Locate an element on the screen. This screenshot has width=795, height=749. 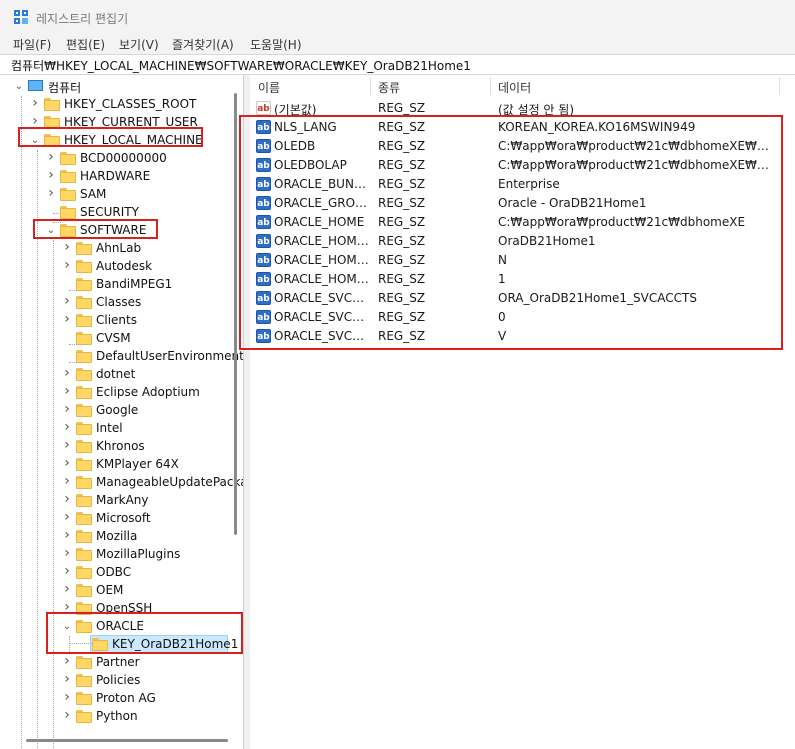
tree-node-label: Policies is located at coordinates (118, 680).